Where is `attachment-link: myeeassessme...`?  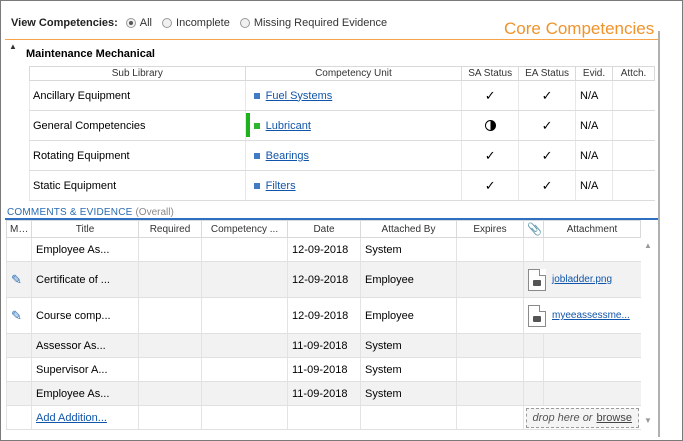
attachment-link: myeeassessme... is located at coordinates (591, 315).